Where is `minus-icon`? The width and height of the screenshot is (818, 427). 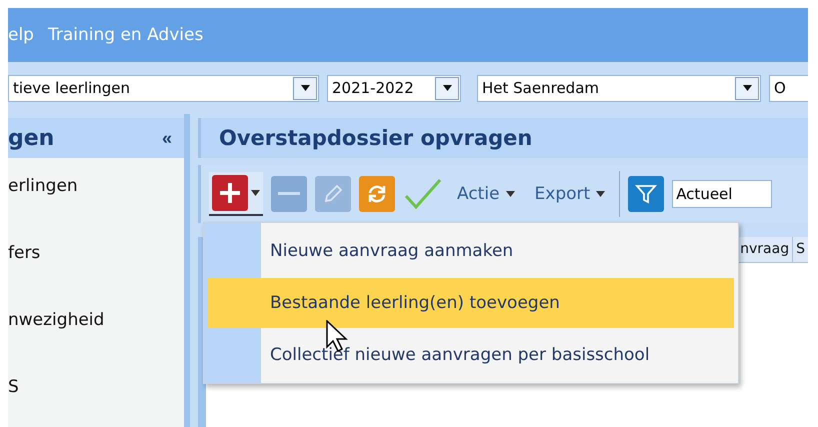 minus-icon is located at coordinates (289, 194).